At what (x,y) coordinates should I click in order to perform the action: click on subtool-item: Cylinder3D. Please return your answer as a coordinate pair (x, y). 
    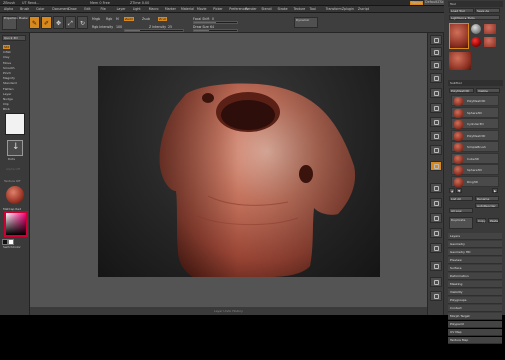
    Looking at the image, I should click on (475, 123).